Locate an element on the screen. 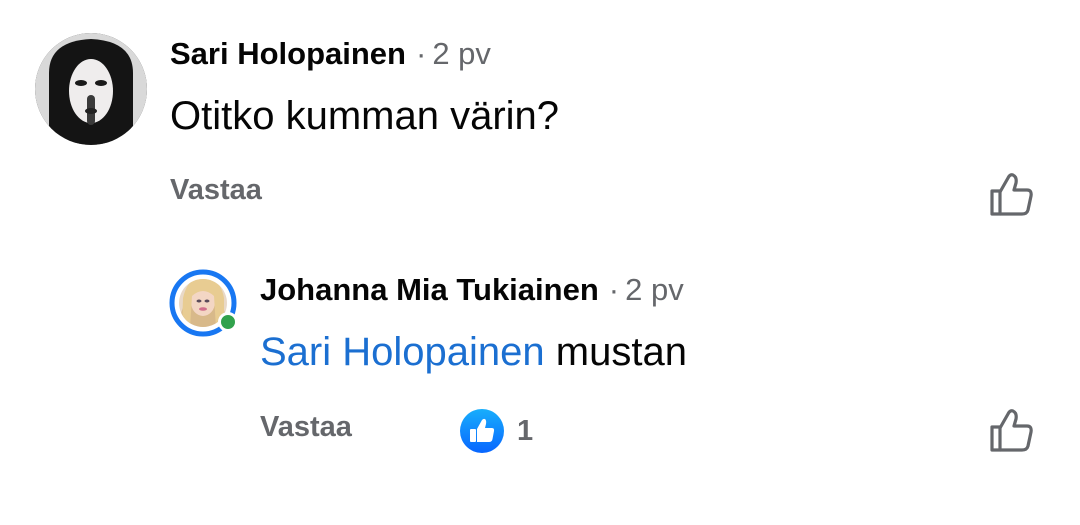 This screenshot has height=525, width=1080. like-reaction-icon is located at coordinates (482, 431).